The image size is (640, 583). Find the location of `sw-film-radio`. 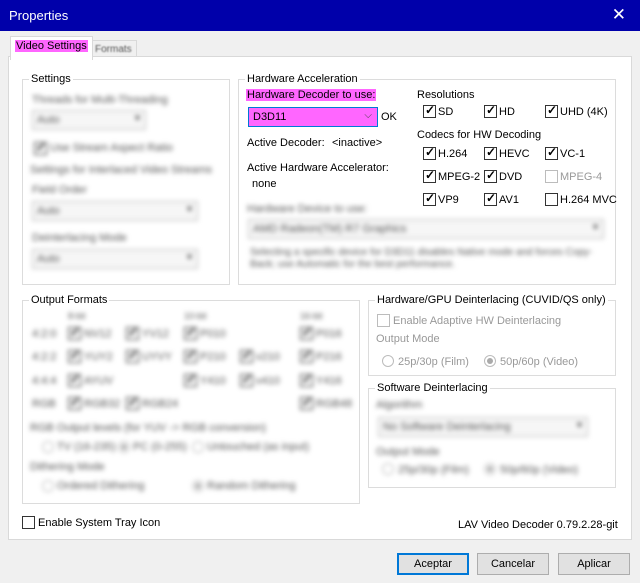

sw-film-radio is located at coordinates (388, 469).